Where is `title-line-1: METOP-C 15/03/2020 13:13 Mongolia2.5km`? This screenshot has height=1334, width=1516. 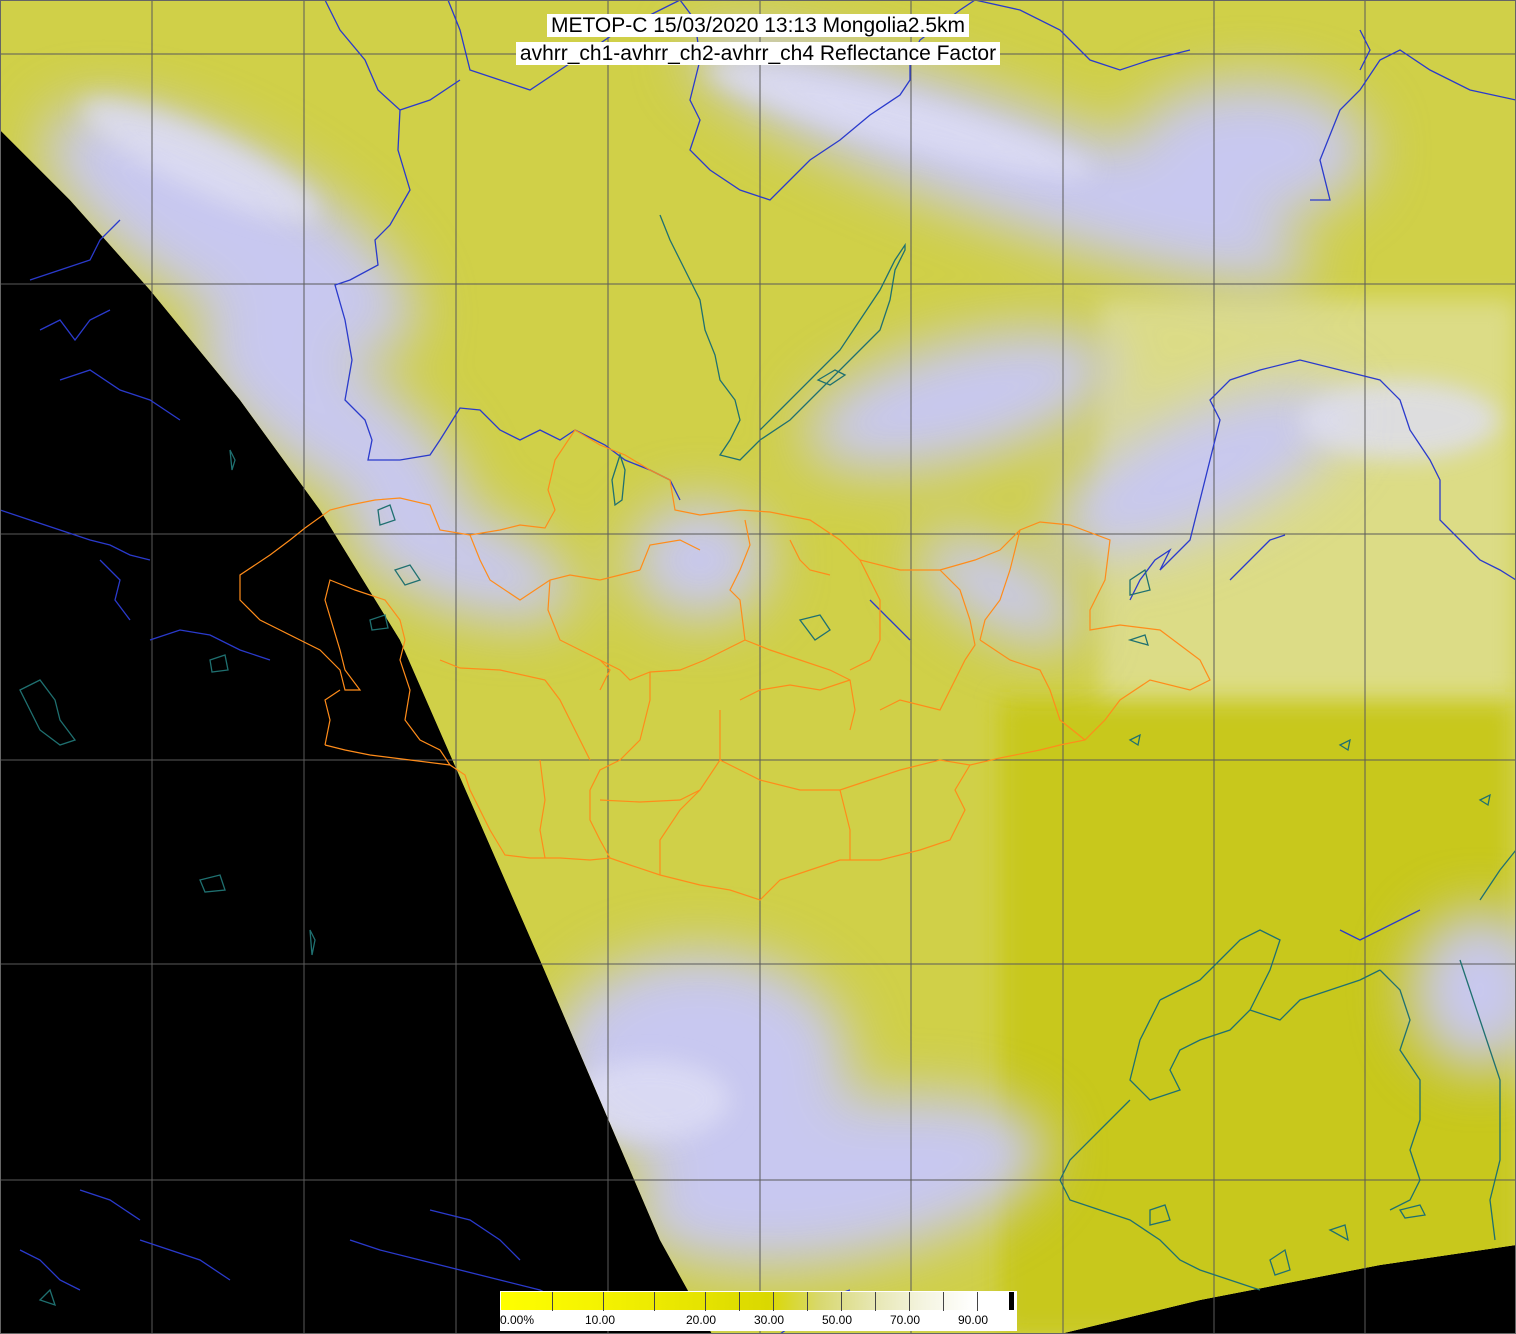
title-line-1: METOP-C 15/03/2020 13:13 Mongolia2.5km is located at coordinates (758, 25).